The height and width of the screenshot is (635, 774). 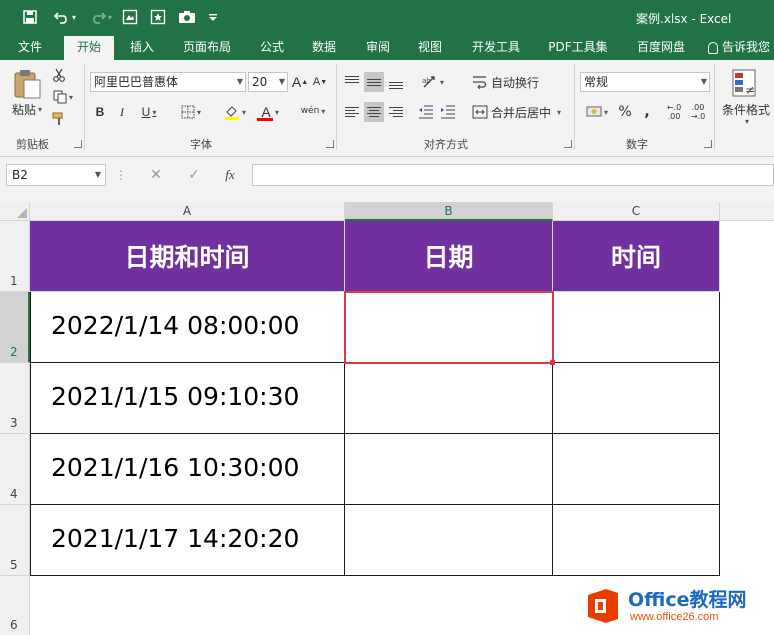 What do you see at coordinates (59, 75) in the screenshot?
I see `cut-icon` at bounding box center [59, 75].